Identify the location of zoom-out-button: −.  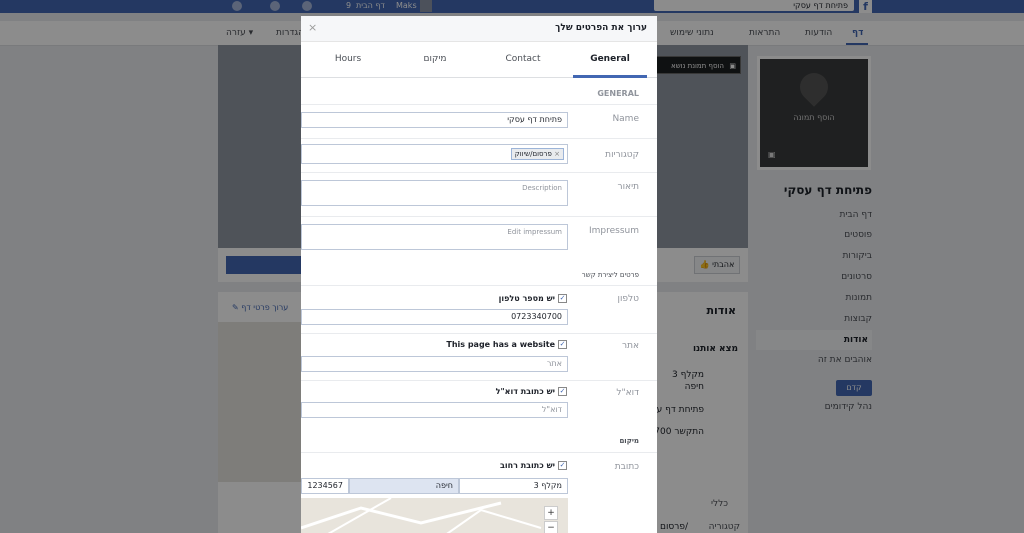
(551, 527).